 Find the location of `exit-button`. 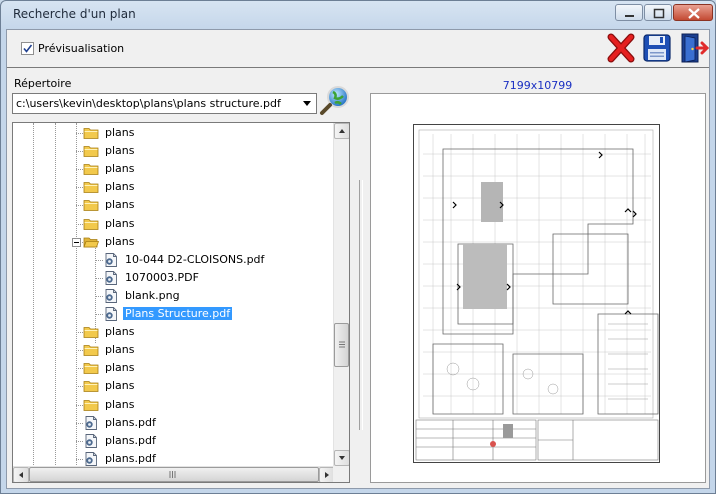

exit-button is located at coordinates (693, 48).